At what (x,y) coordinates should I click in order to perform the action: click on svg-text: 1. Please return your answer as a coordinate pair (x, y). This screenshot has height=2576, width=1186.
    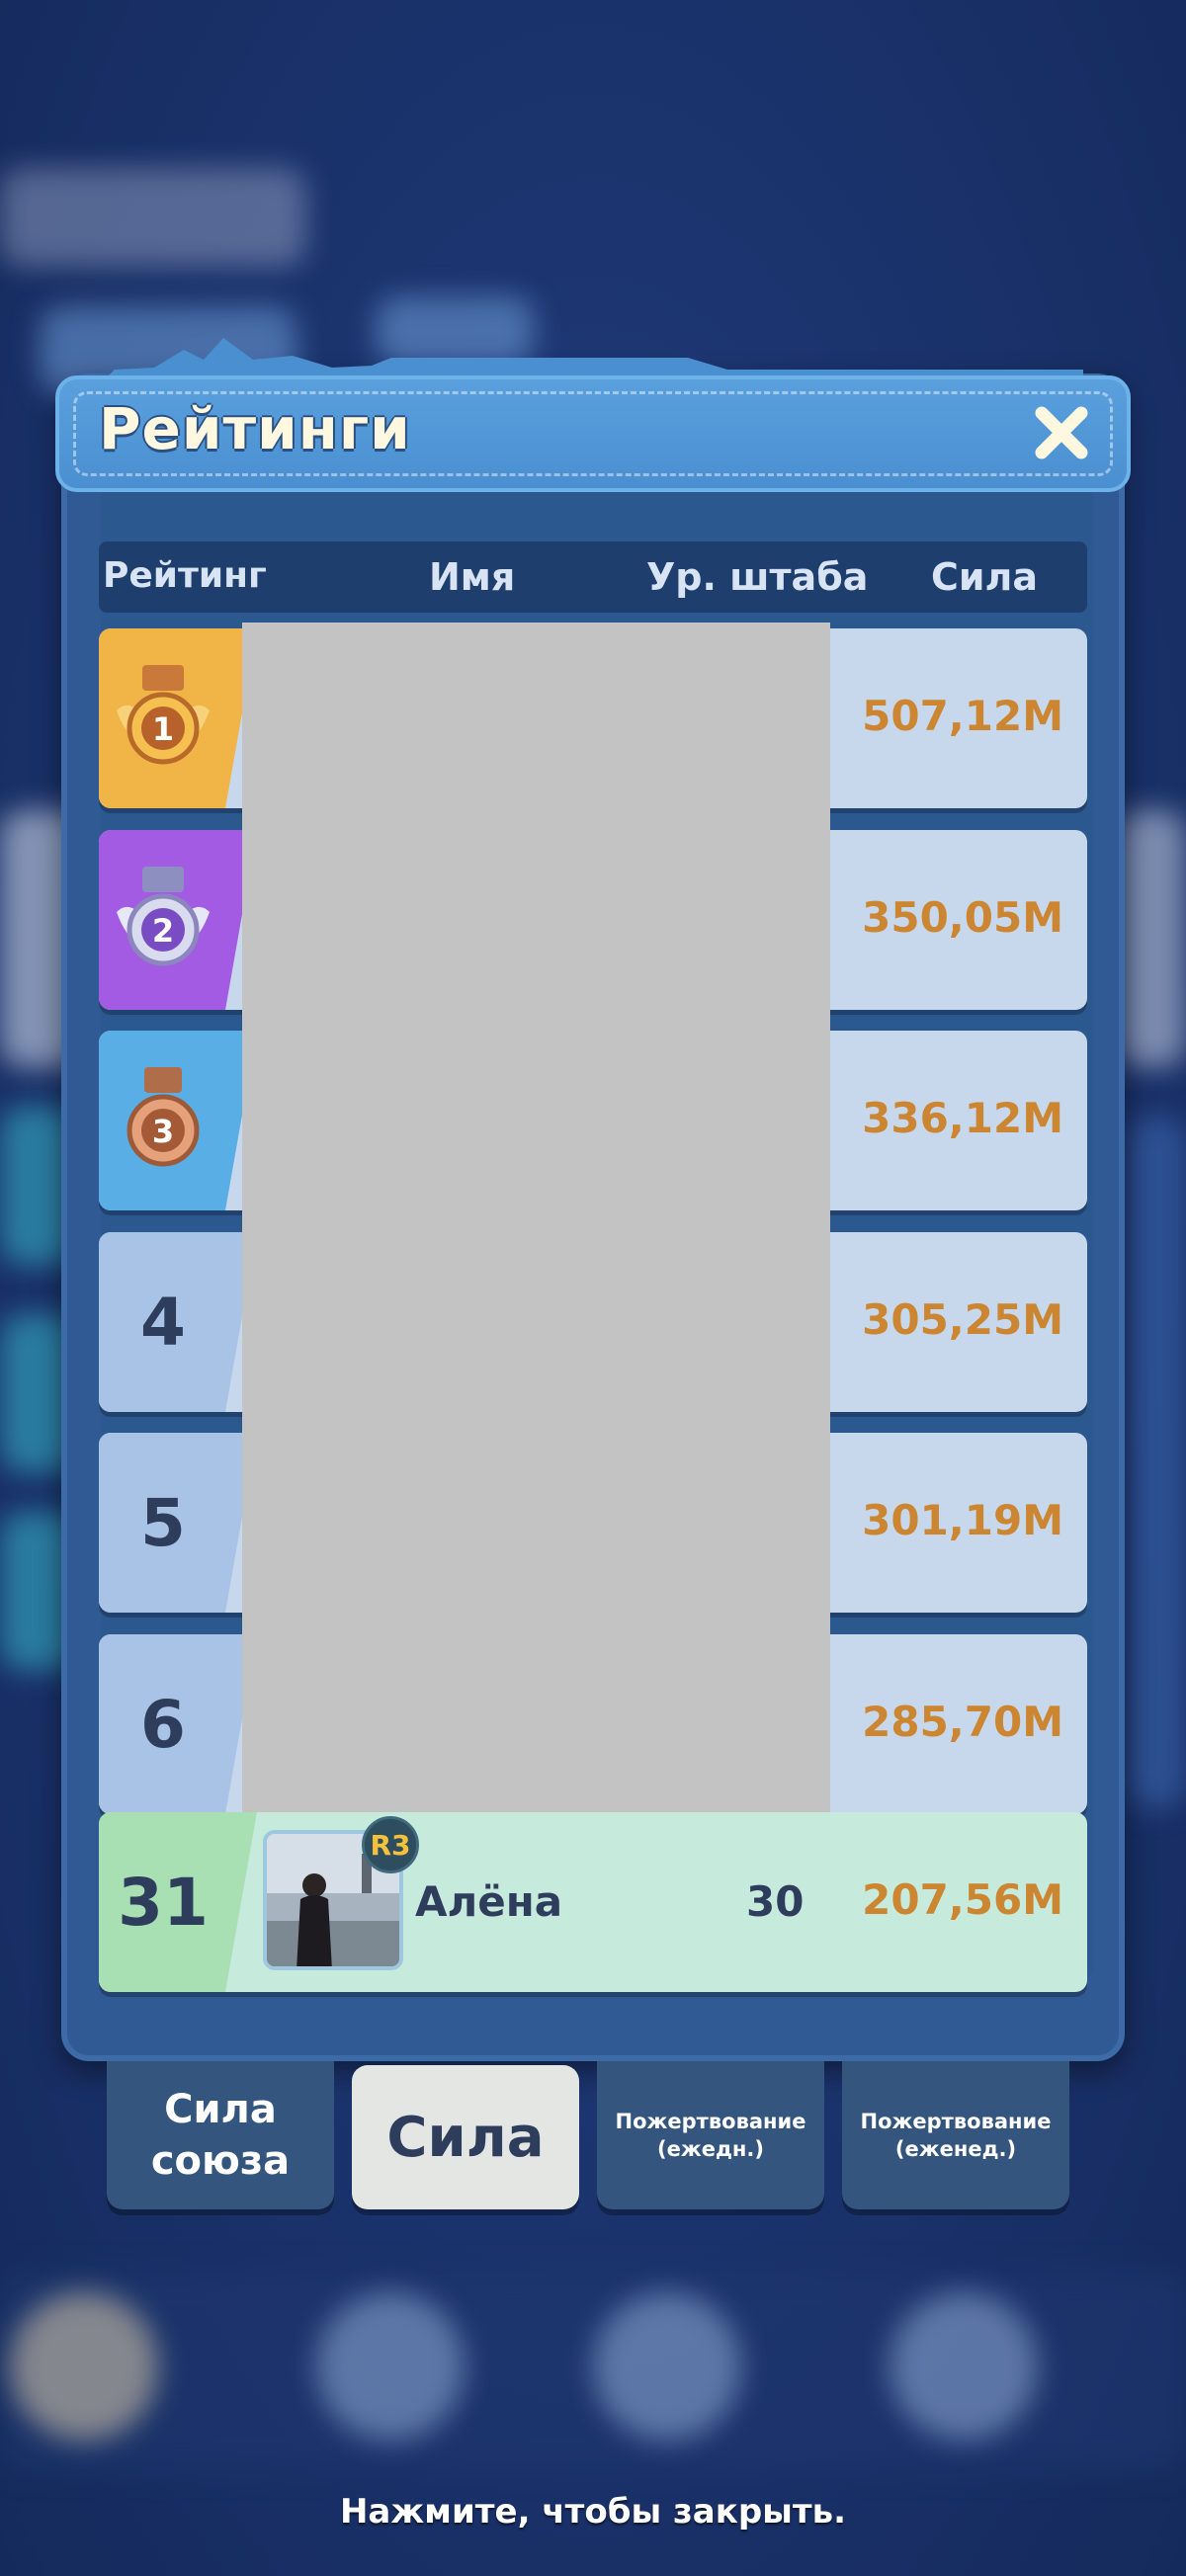
    Looking at the image, I should click on (163, 729).